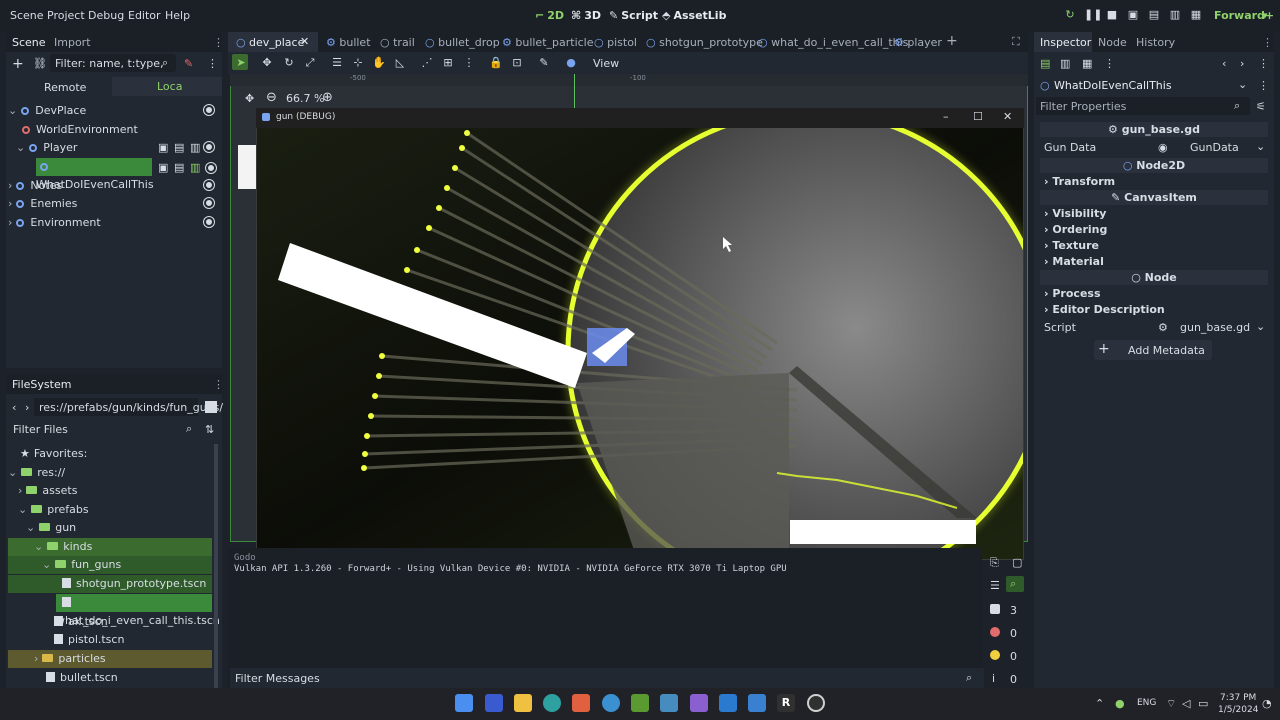  I want to click on category-editor-description: › Editor Description, so click(1104, 309).